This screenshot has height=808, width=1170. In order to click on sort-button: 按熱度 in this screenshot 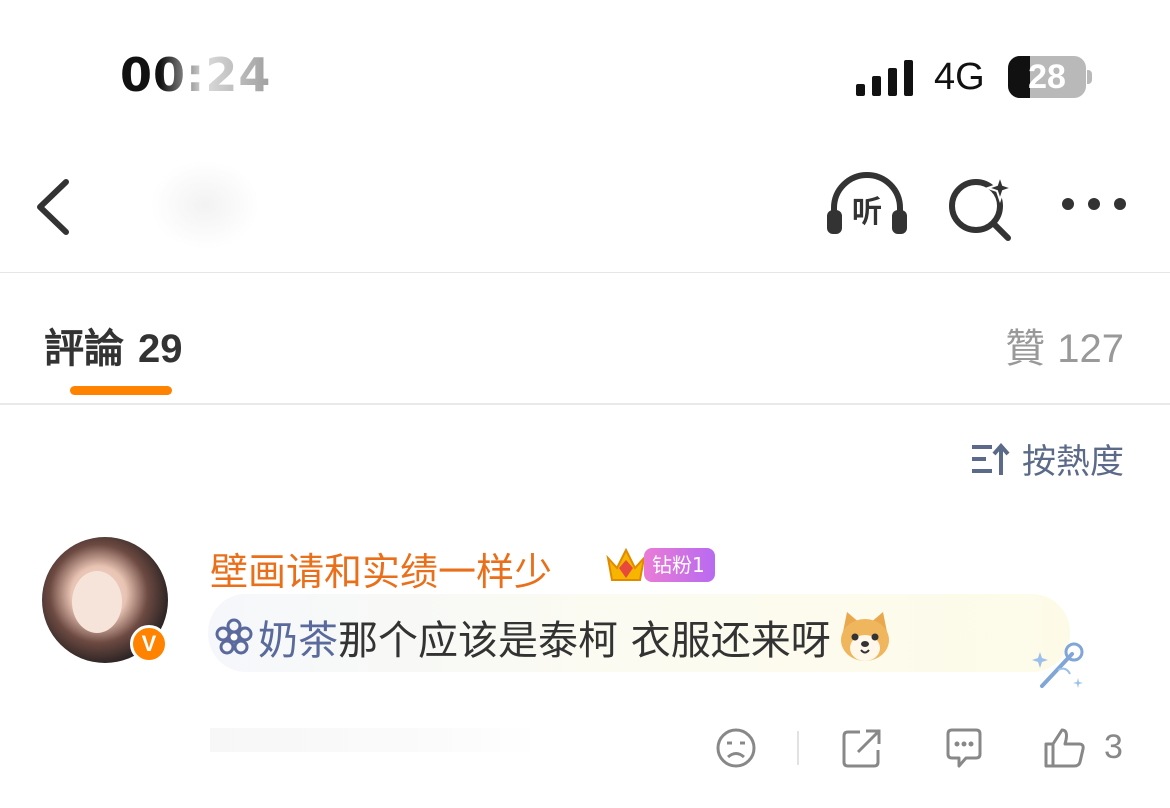, I will do `click(1047, 458)`.